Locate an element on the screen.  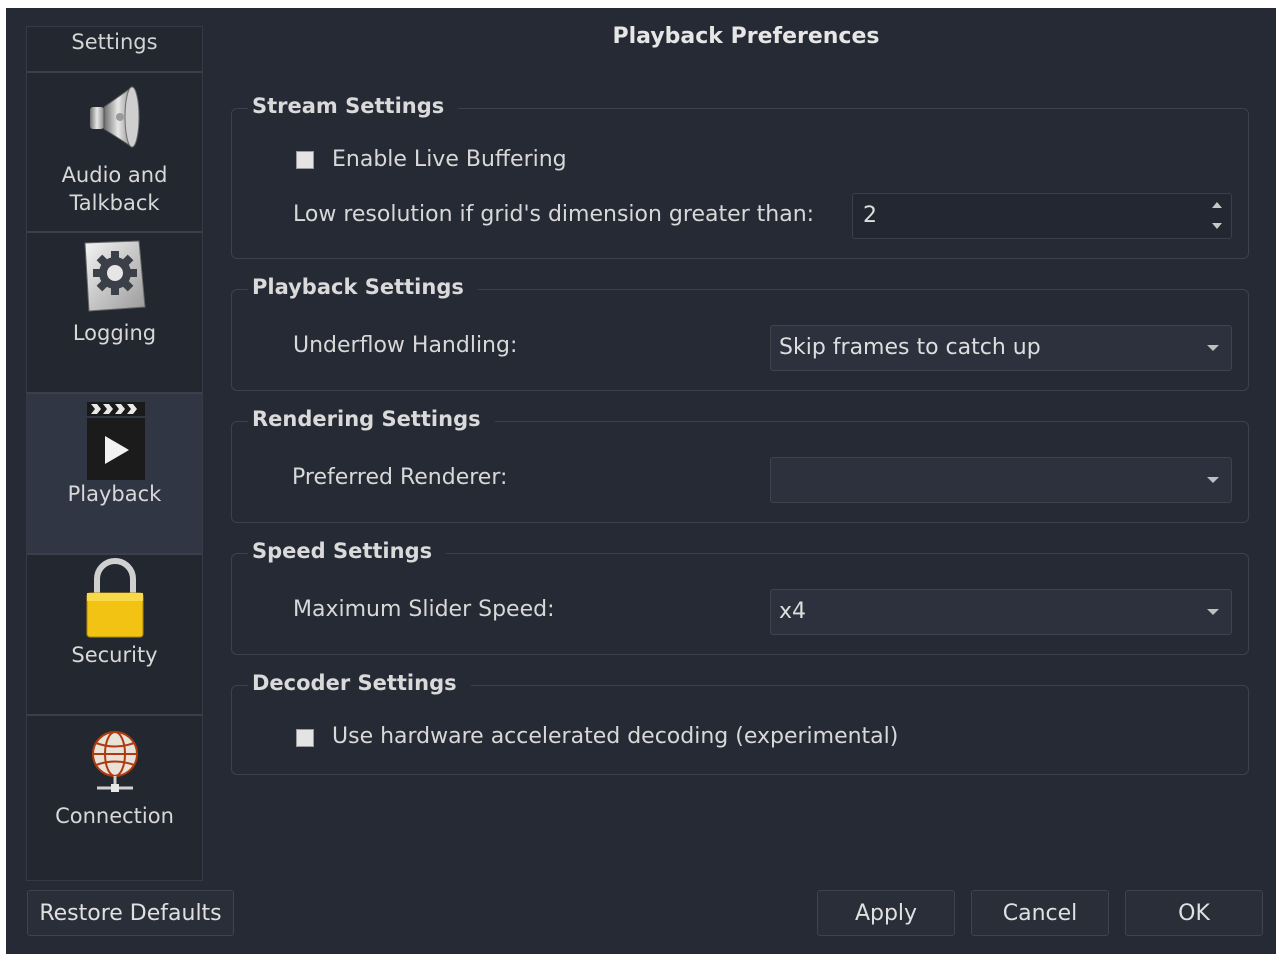
underflow-label: Underflow Handling: is located at coordinates (405, 345).